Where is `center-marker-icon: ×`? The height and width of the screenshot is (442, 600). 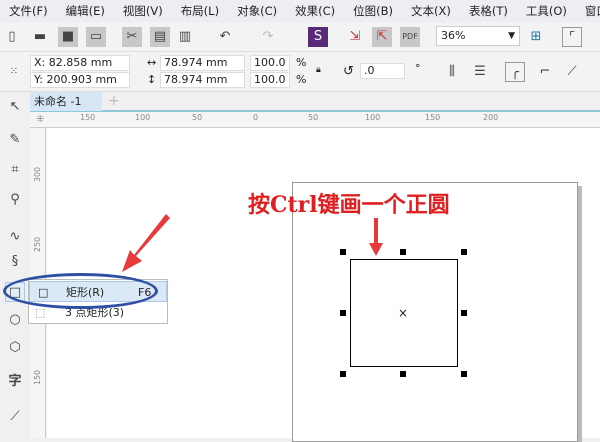 center-marker-icon: × is located at coordinates (403, 313).